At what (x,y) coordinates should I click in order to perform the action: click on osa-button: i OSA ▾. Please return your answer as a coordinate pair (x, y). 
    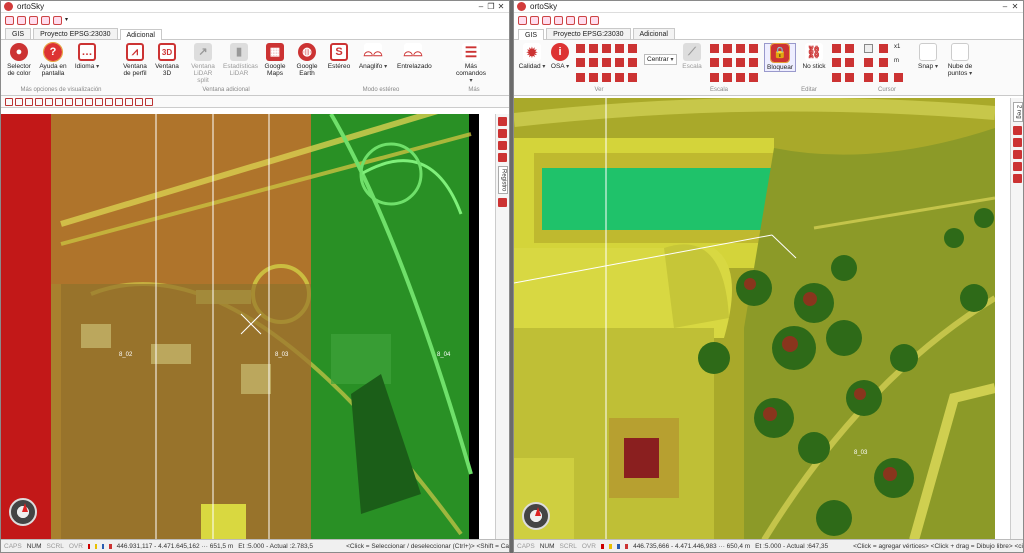
    Looking at the image, I should click on (560, 57).